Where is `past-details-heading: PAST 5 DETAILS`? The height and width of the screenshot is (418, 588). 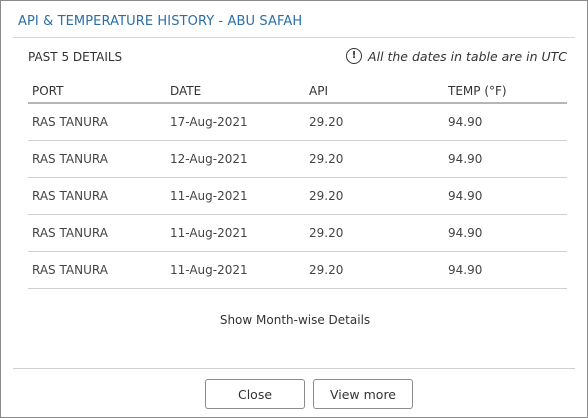 past-details-heading: PAST 5 DETAILS is located at coordinates (75, 57).